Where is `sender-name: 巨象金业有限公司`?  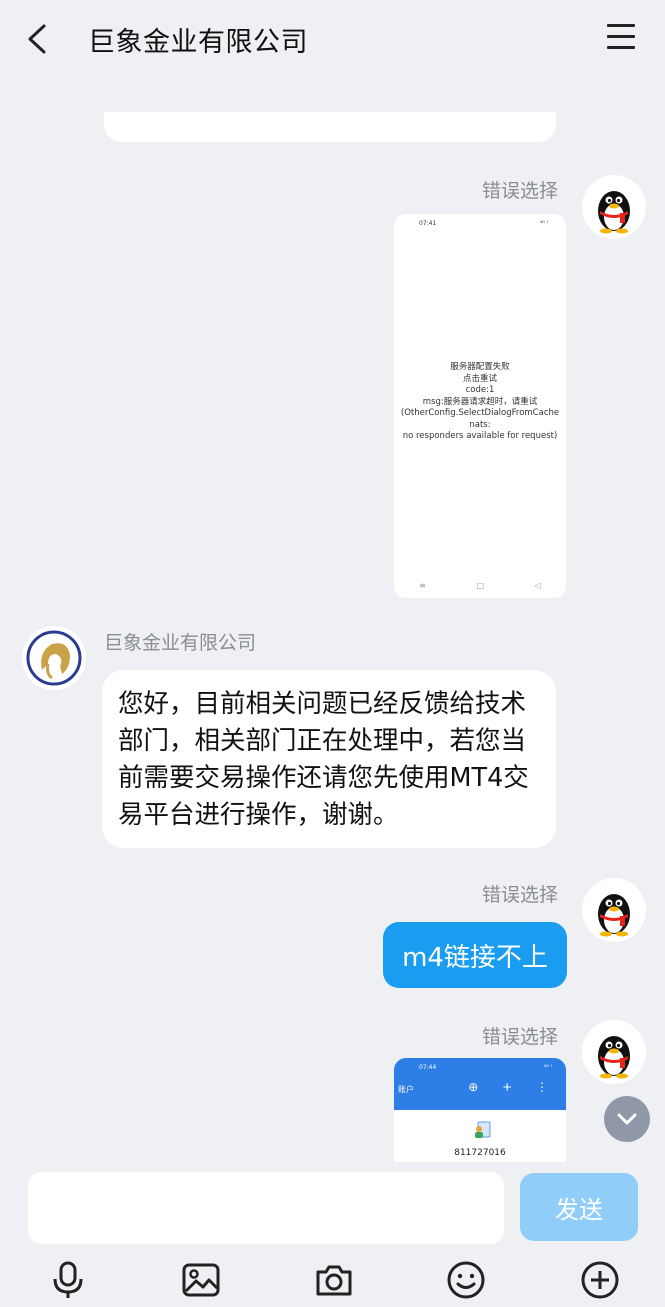
sender-name: 巨象金业有限公司 is located at coordinates (180, 643).